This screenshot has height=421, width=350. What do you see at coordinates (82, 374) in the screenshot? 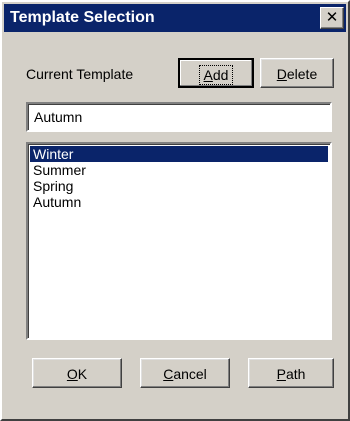
I see `ok-button-label: K` at bounding box center [82, 374].